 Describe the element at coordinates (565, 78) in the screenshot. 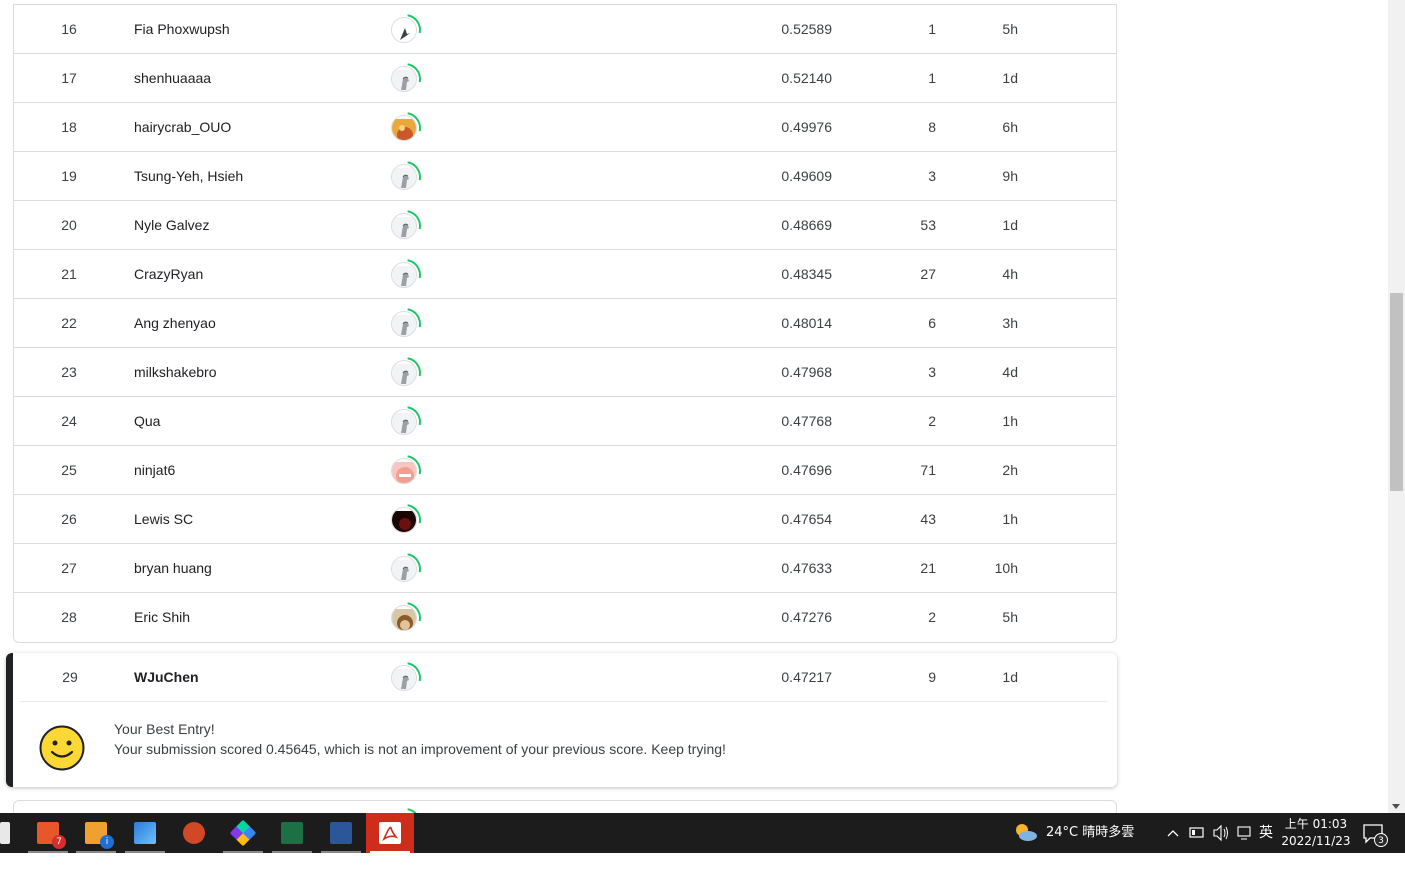

I see `leaderboard-row: 17 shenhuaaaa 0.52140 1 1d` at that location.